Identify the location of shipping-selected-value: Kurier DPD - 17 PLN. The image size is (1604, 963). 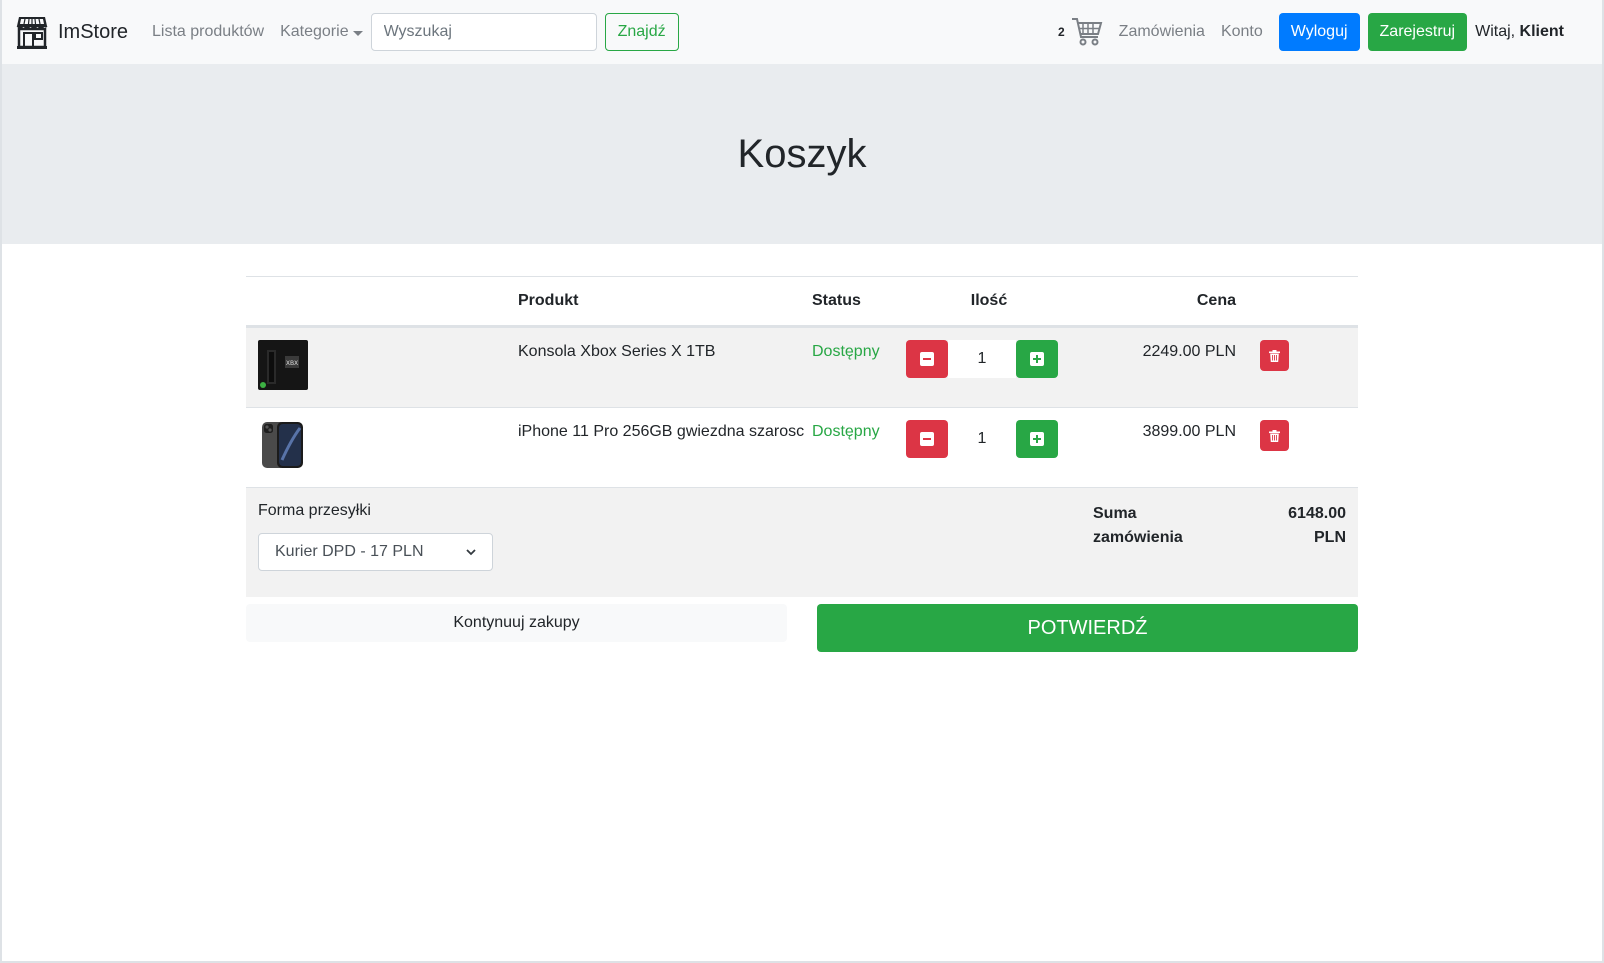
(349, 551).